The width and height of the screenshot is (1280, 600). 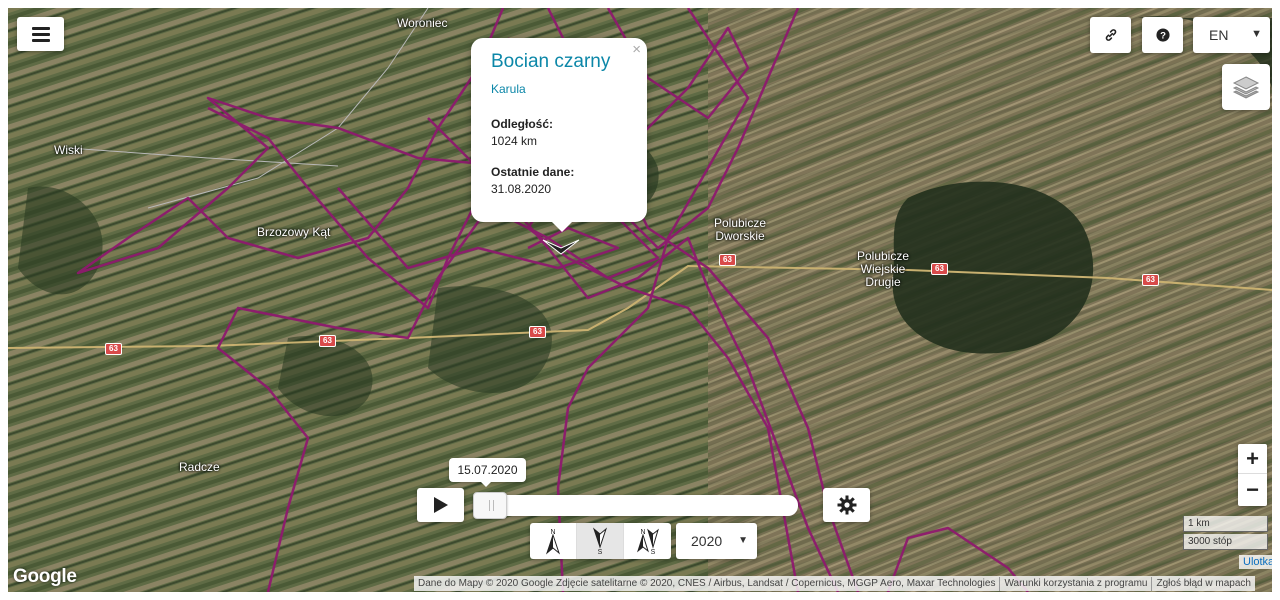 I want to click on layers-button, so click(x=1246, y=87).